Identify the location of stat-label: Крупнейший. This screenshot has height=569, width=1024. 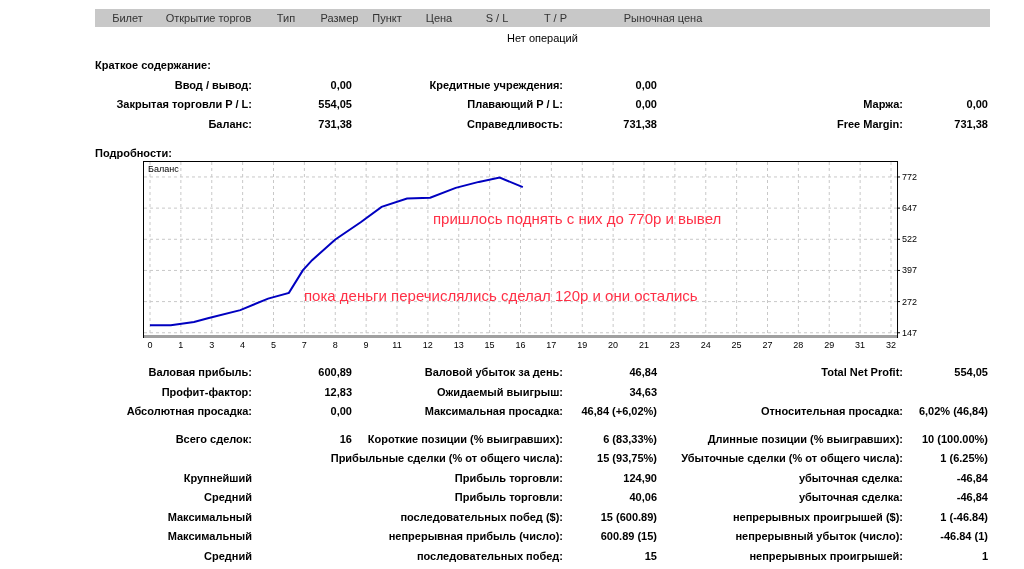
(217, 478).